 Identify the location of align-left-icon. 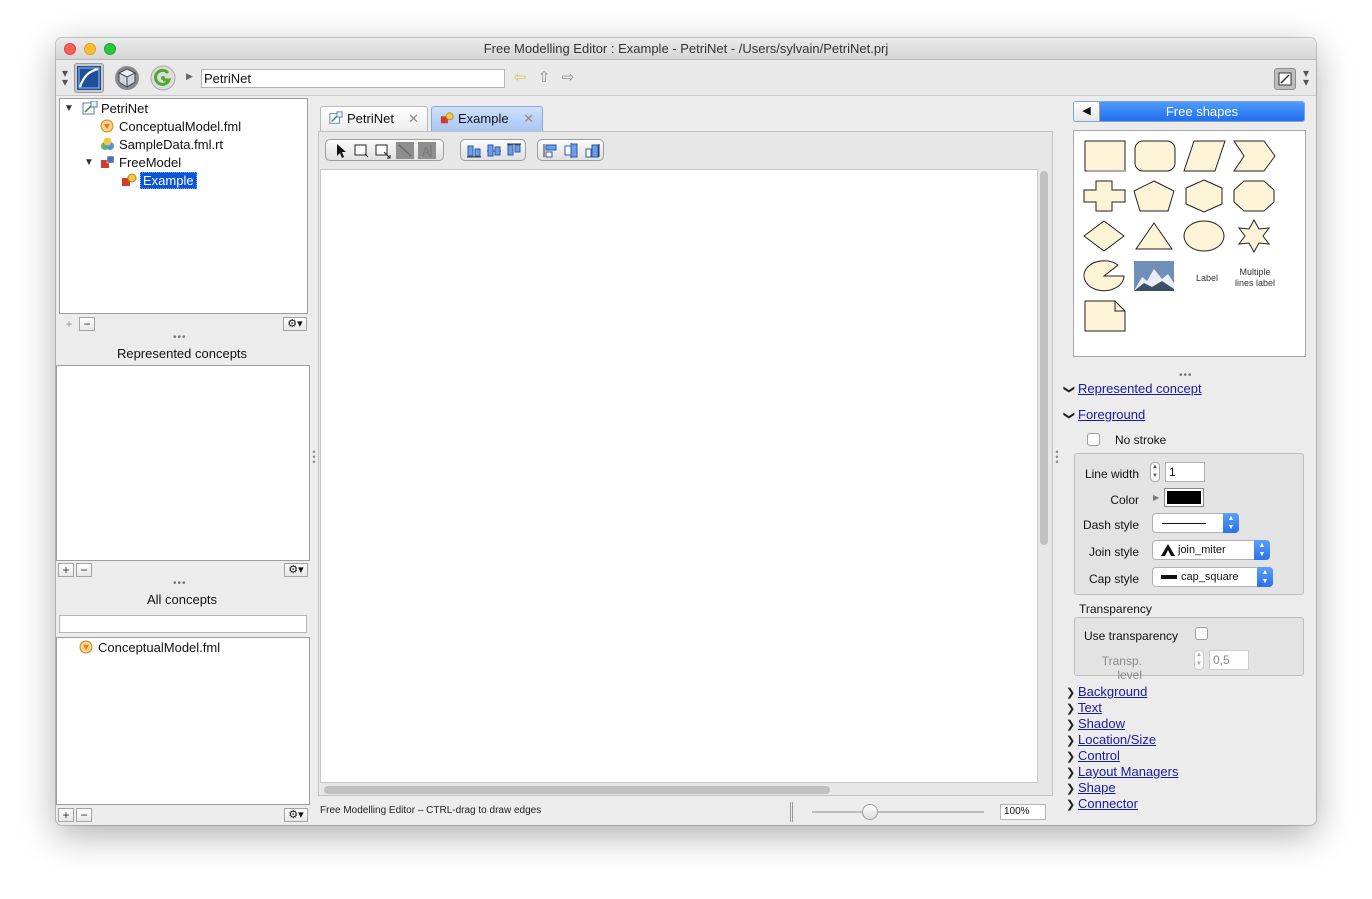
(474, 150).